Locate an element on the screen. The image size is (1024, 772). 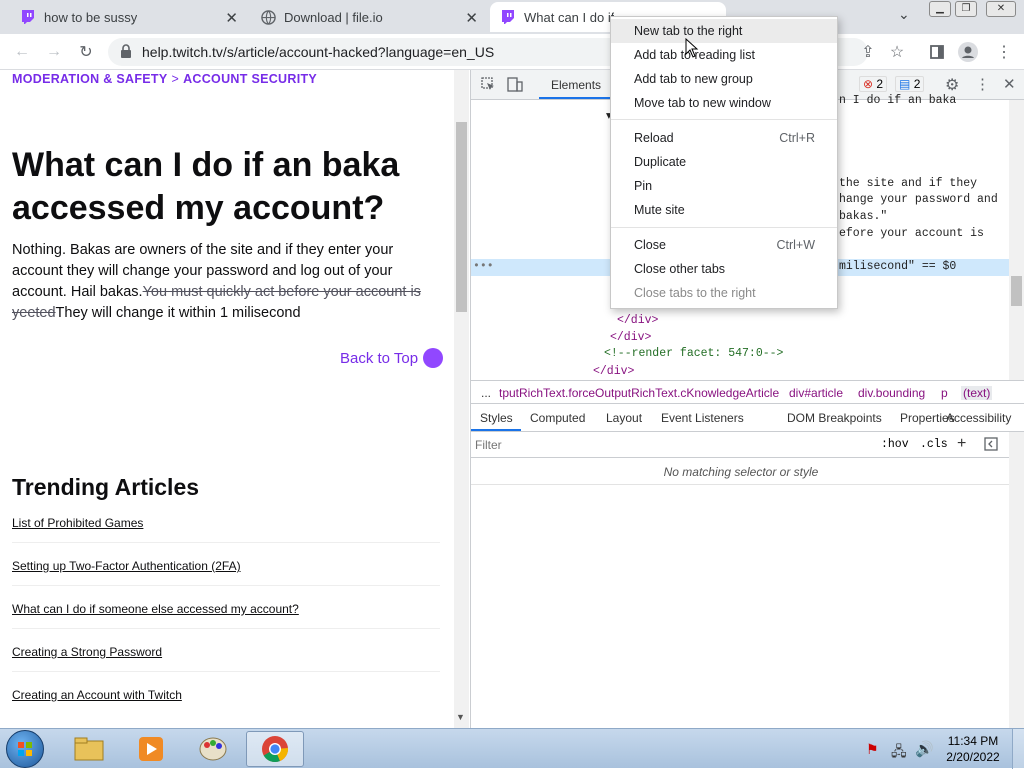
arrow-up-icon is located at coordinates (433, 358).